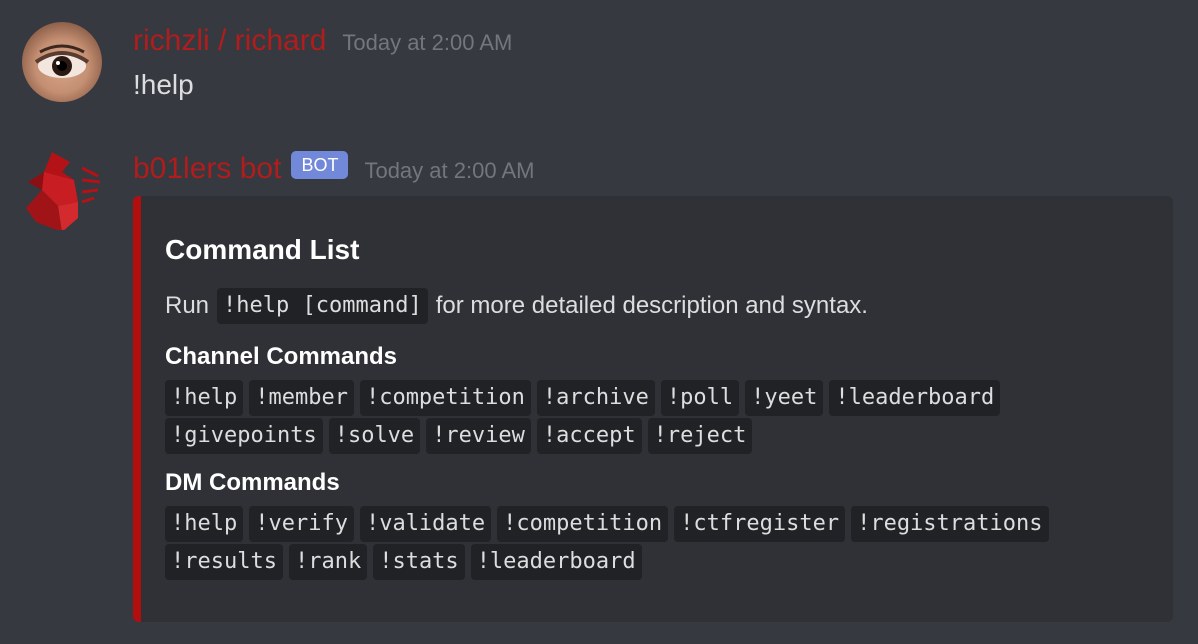  I want to click on bot-message-timestamp: Today at 2:00 AM, so click(449, 170).